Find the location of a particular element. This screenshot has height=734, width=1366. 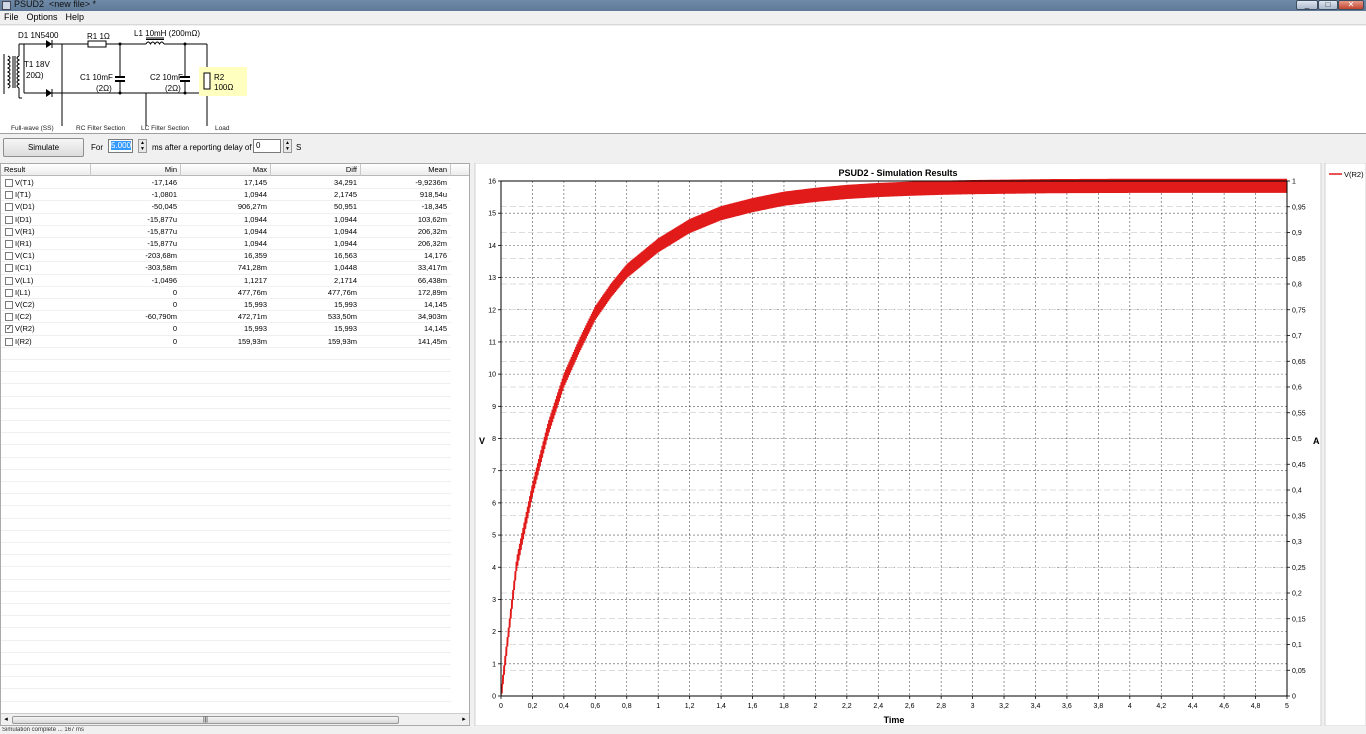

duration-input: 5.000 is located at coordinates (120, 146).